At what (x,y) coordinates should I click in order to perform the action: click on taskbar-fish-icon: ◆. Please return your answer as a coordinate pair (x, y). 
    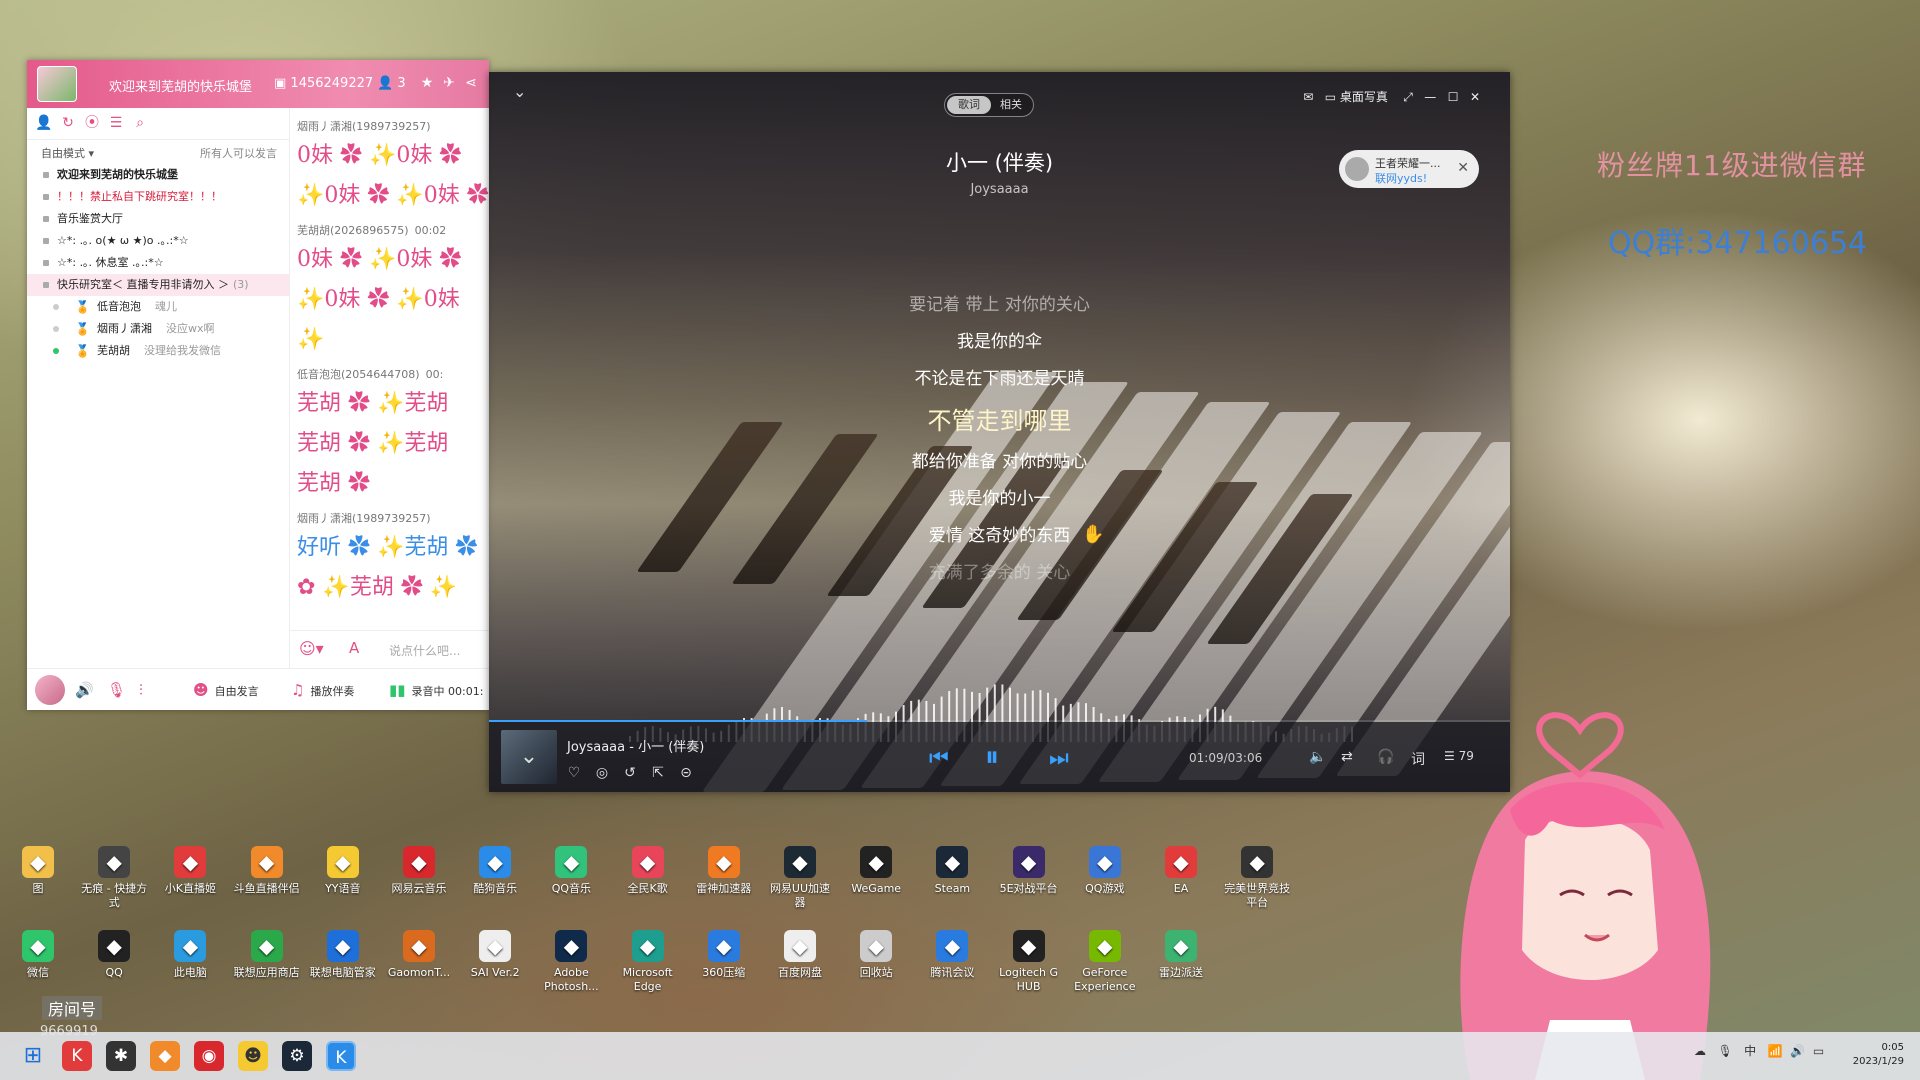
    Looking at the image, I should click on (165, 1056).